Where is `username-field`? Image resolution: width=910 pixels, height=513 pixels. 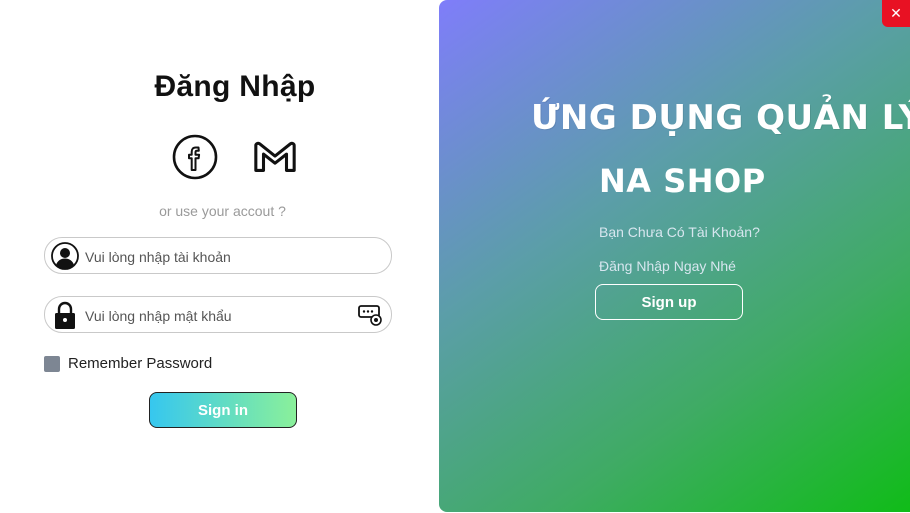
username-field is located at coordinates (218, 256).